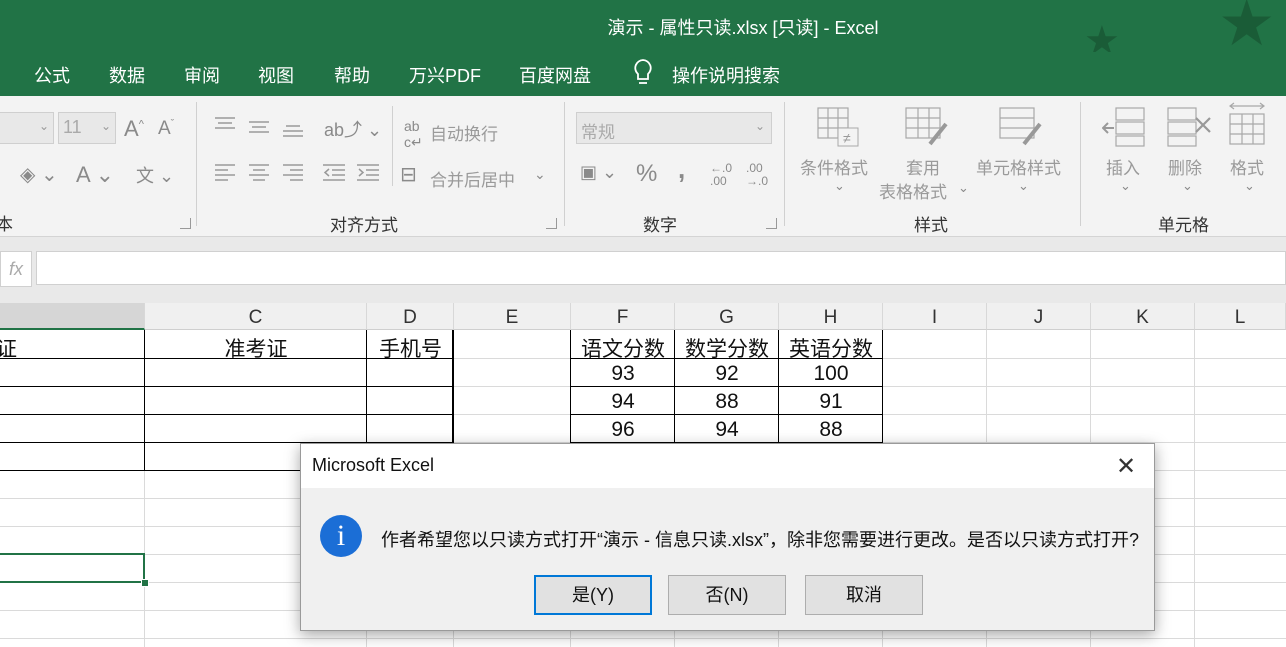 This screenshot has height=647, width=1286. Describe the element at coordinates (410, 348) in the screenshot. I see `cell-d1: 手机号` at that location.